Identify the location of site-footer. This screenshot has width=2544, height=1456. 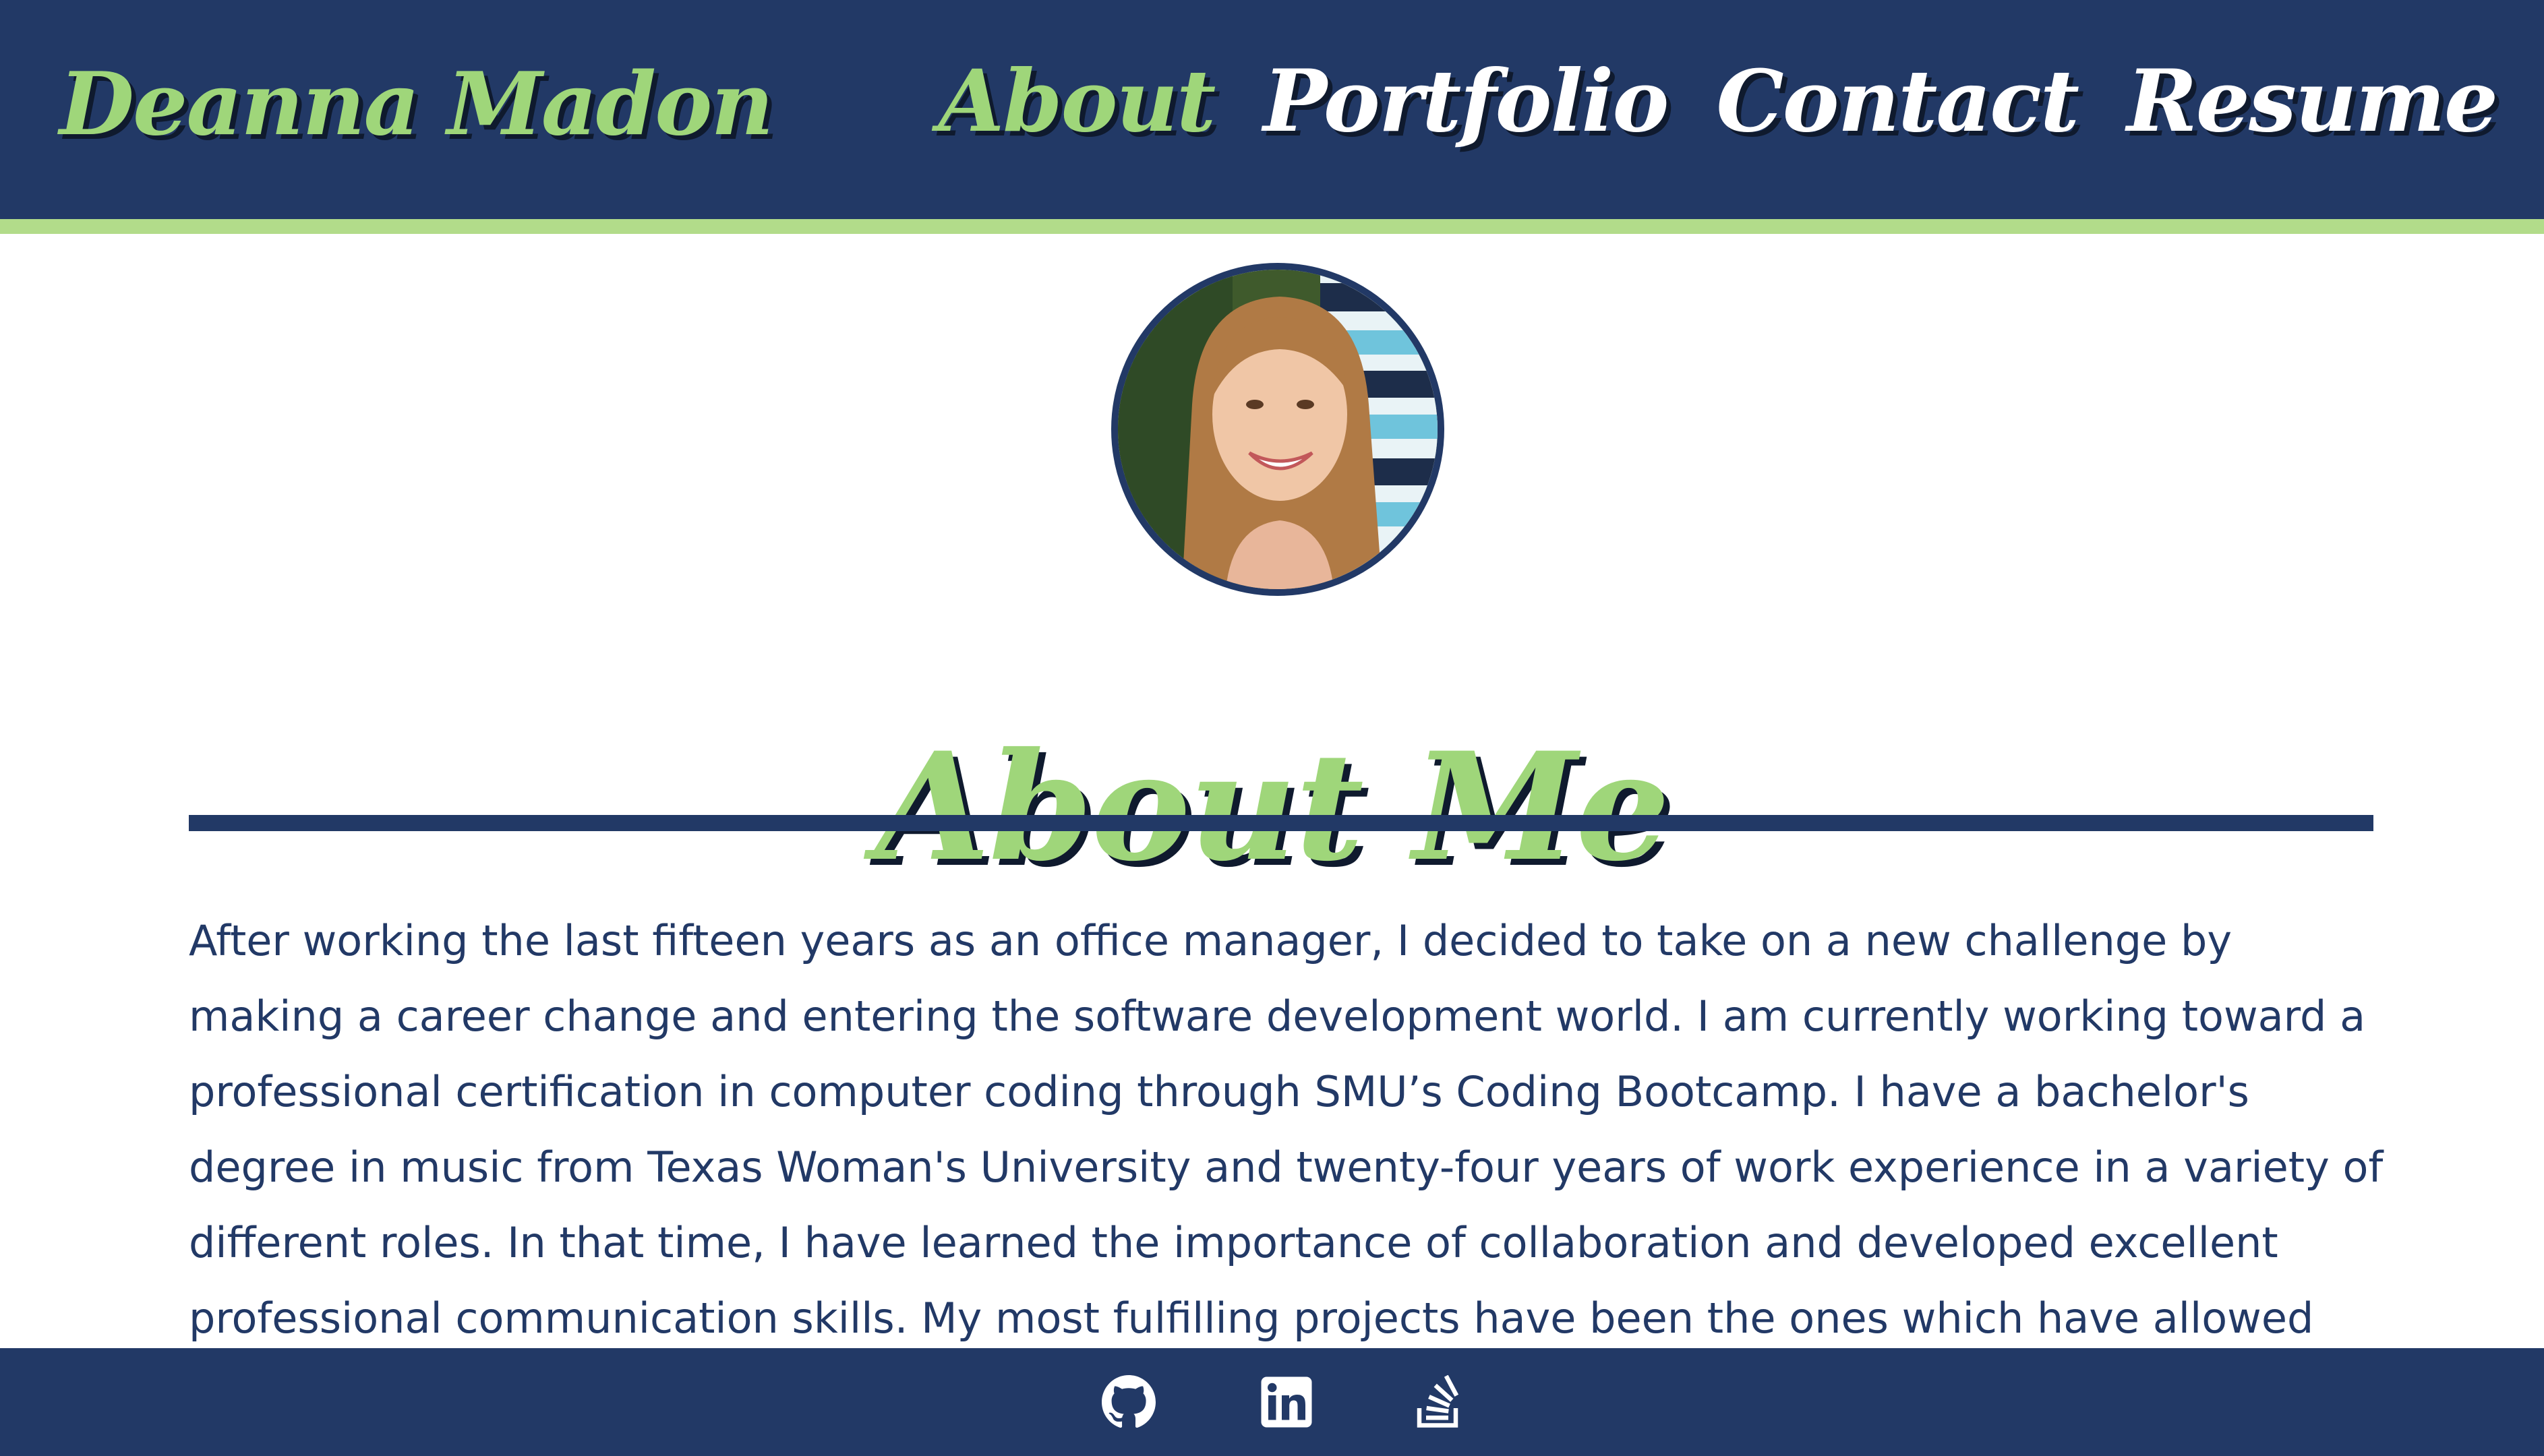
(1272, 1402).